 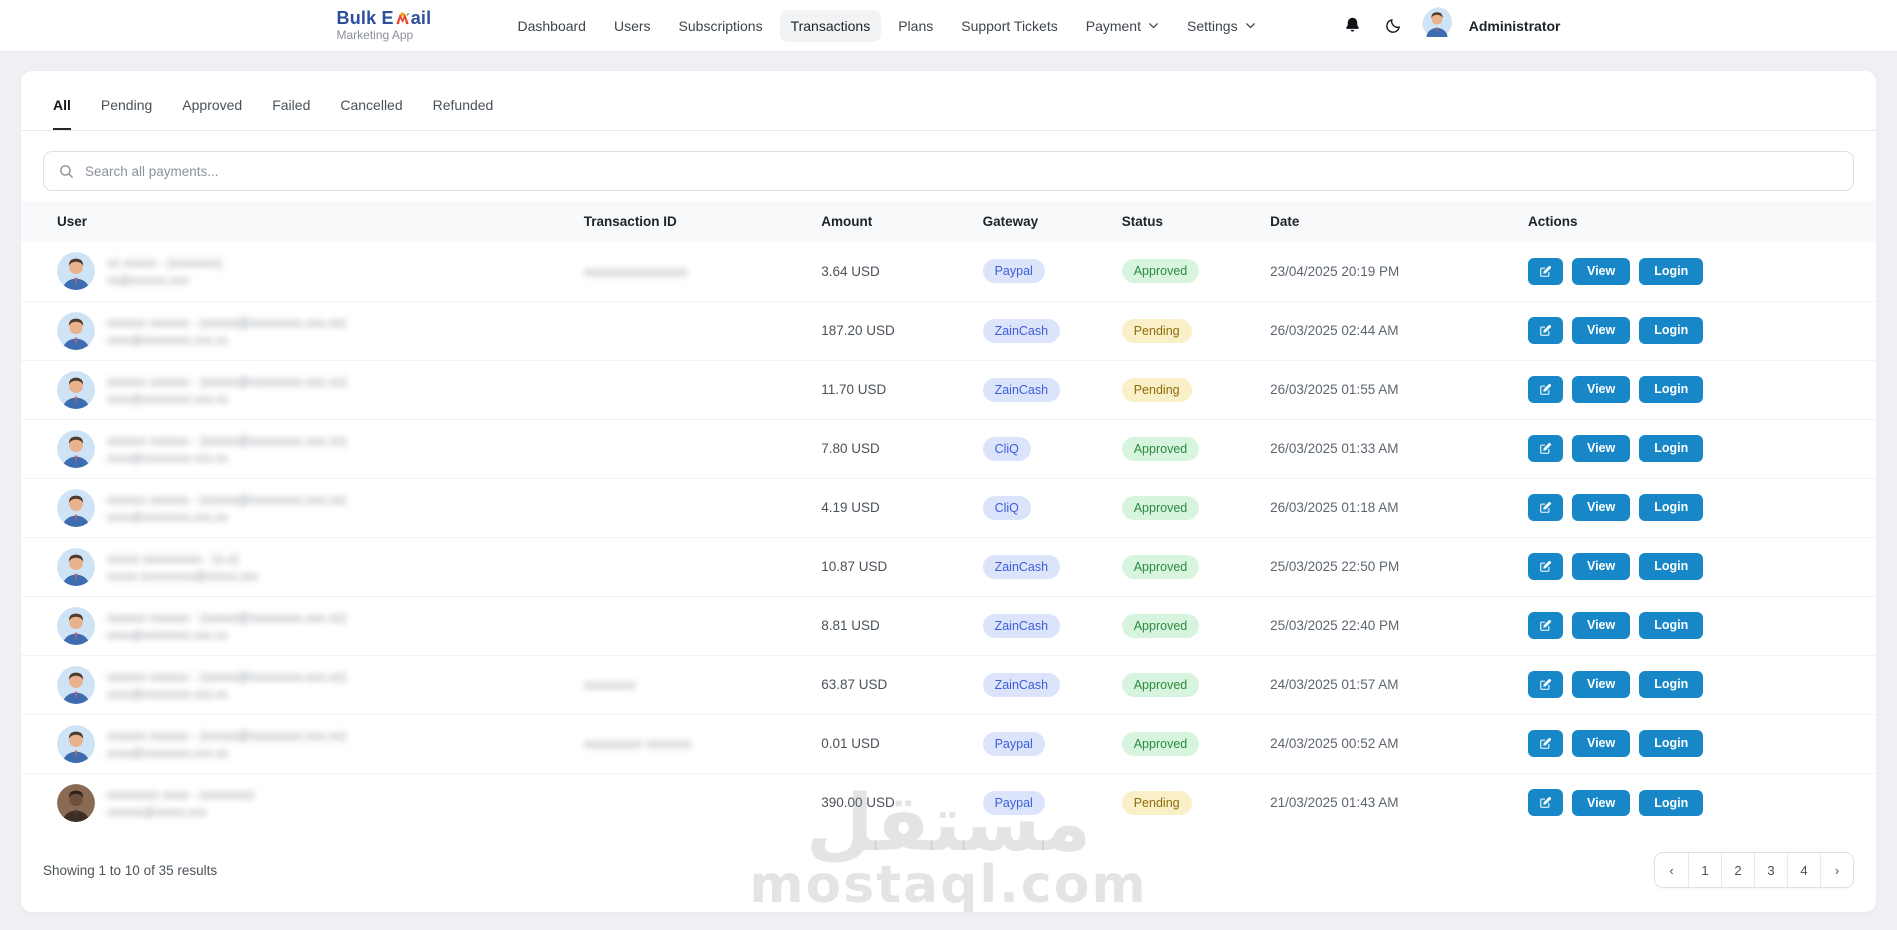 What do you see at coordinates (1250, 26) in the screenshot?
I see `chevron-down-icon` at bounding box center [1250, 26].